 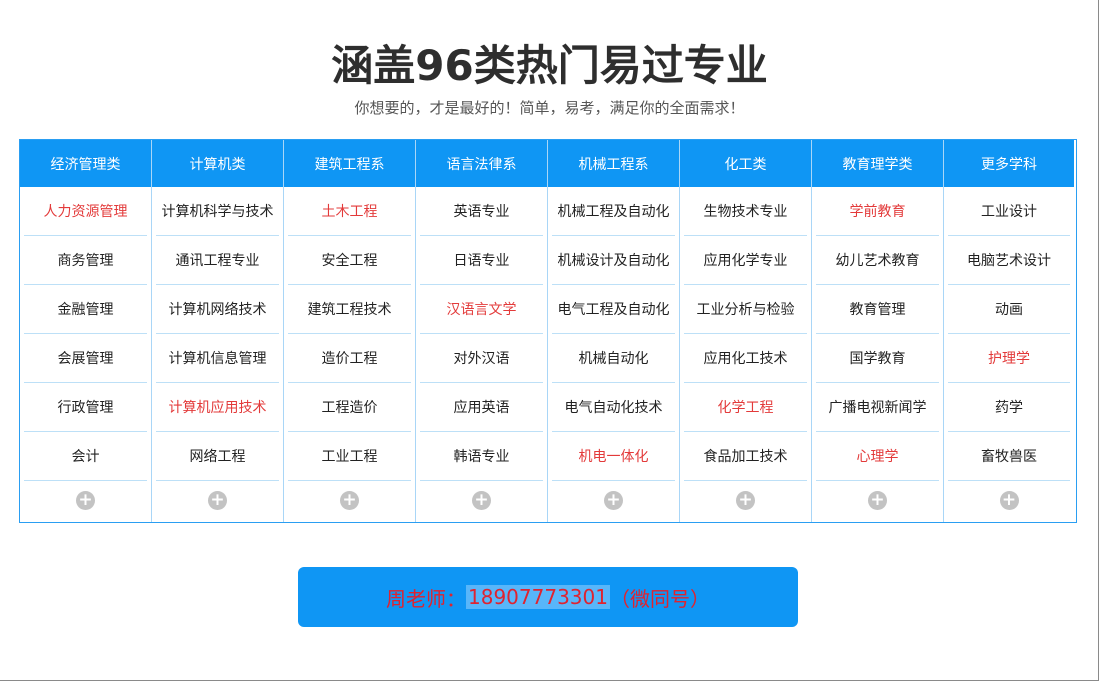 I want to click on page-title: 涵盖96类热门易过专业, so click(x=549, y=65).